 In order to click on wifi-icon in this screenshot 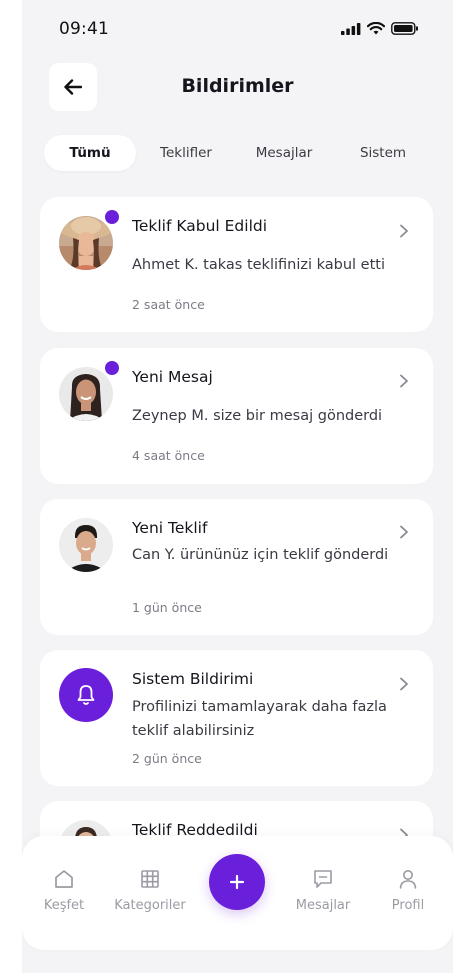, I will do `click(376, 28)`.